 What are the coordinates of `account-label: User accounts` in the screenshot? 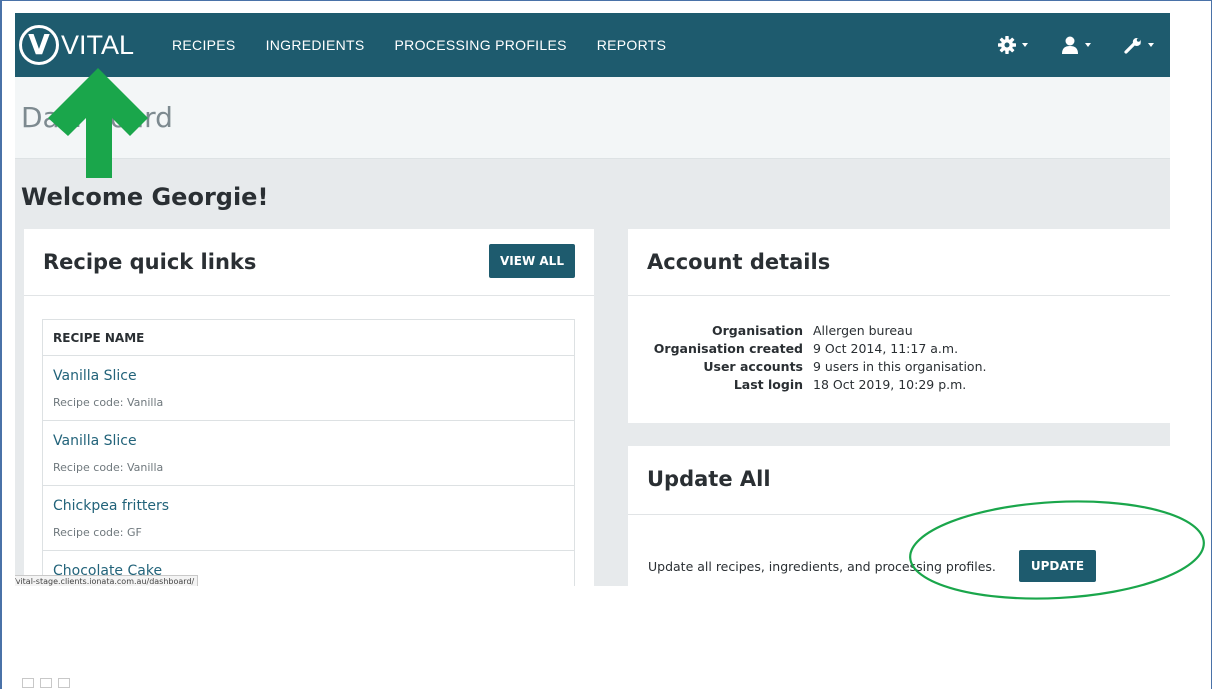 It's located at (753, 366).